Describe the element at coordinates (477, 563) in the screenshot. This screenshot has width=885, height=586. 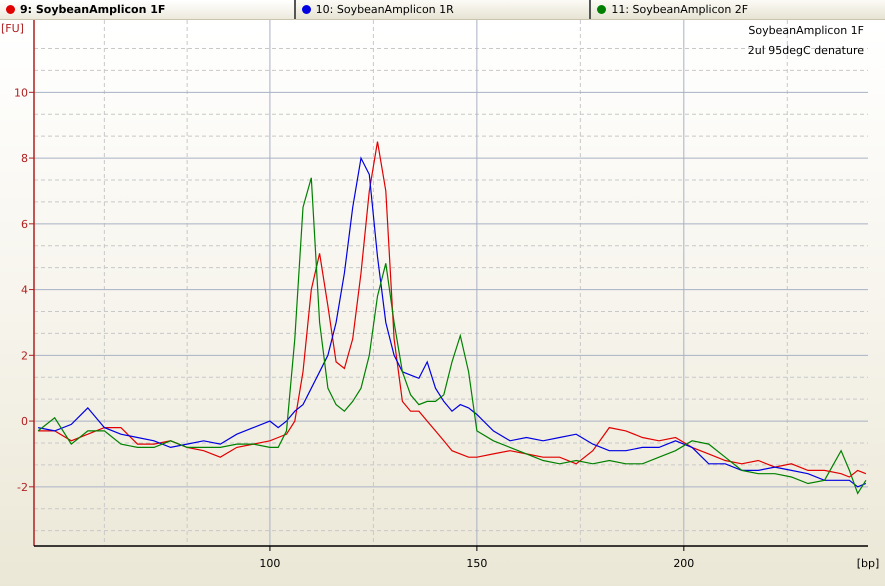
I see `axis-label: 150` at that location.